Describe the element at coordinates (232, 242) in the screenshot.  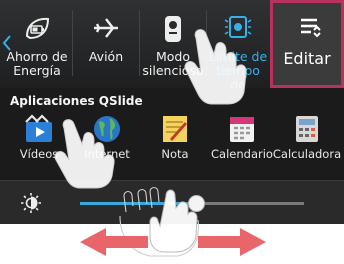
I see `swipe-right-arrow-icon` at that location.